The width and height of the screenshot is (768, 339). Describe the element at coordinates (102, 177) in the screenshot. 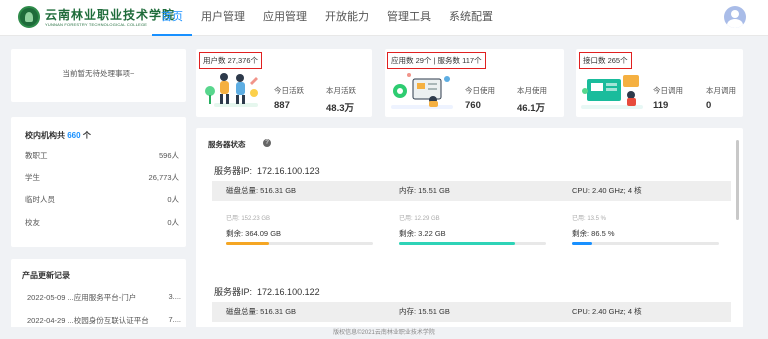

I see `org-row-students: 学生 26,773人` at that location.